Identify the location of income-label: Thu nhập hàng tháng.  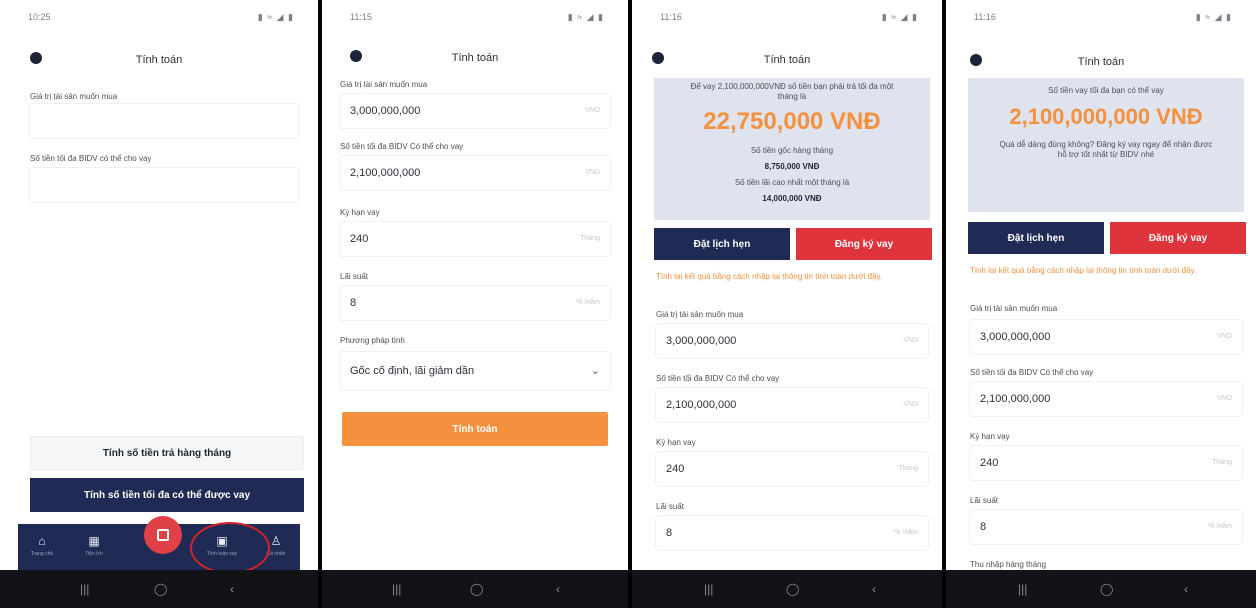
(1008, 564).